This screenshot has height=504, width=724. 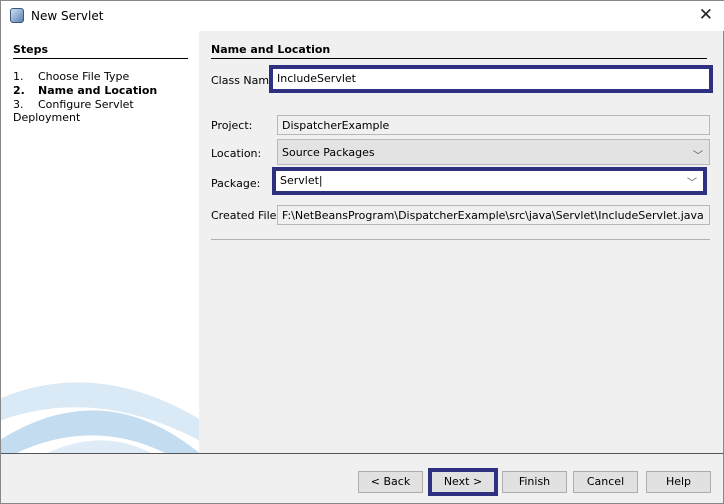 What do you see at coordinates (100, 417) in the screenshot?
I see `decorative-swoosh` at bounding box center [100, 417].